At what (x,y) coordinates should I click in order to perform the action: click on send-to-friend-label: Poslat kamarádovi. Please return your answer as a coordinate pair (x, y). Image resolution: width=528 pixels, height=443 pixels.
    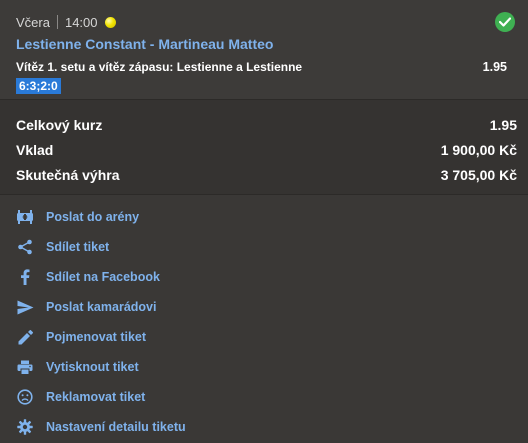
    Looking at the image, I should click on (101, 307).